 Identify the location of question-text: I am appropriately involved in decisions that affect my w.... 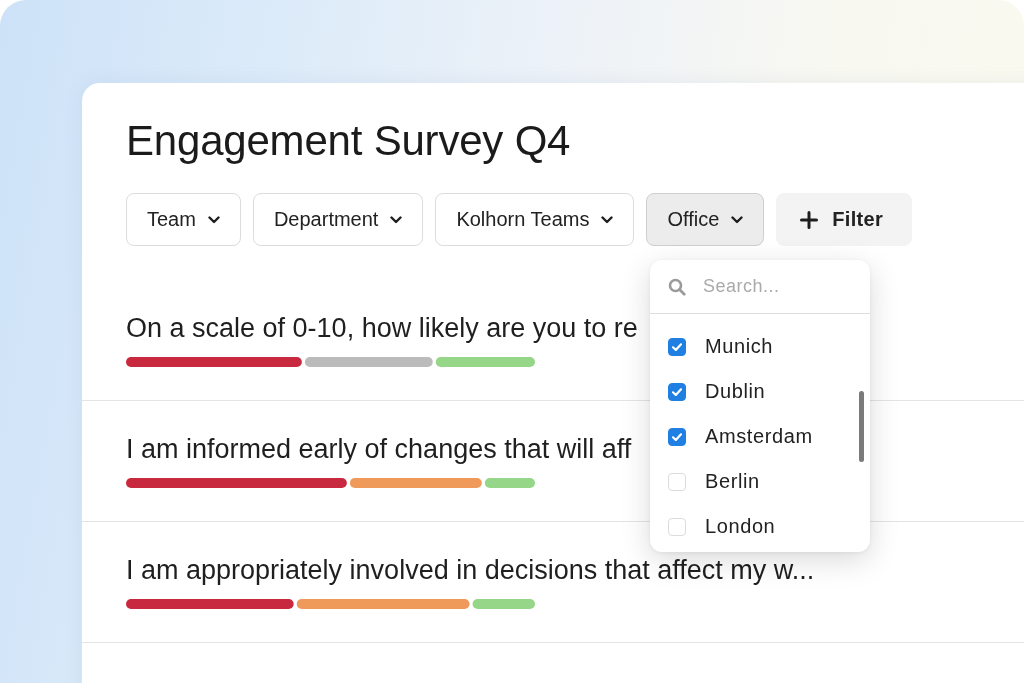
(470, 570).